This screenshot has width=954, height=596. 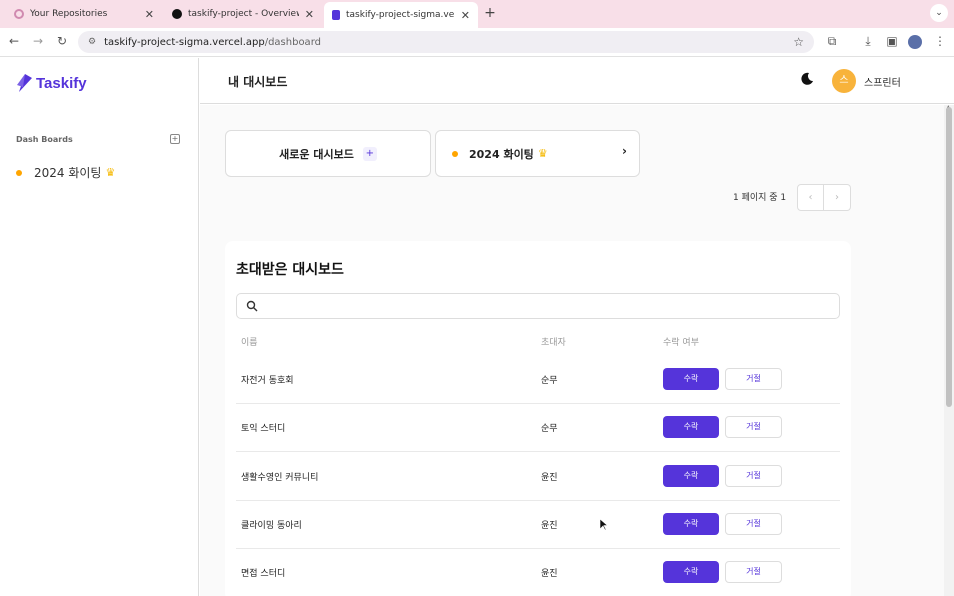 I want to click on reload-icon: ↻, so click(x=62, y=41).